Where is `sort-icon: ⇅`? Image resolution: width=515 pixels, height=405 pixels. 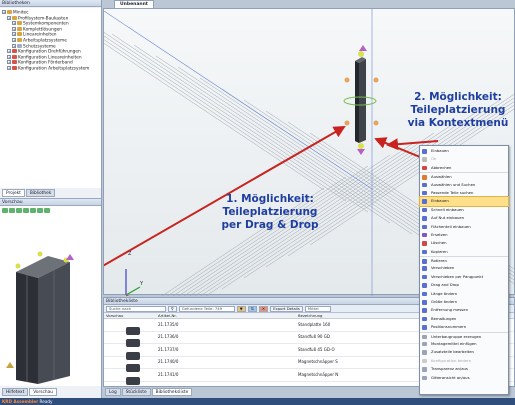 sort-icon: ⇅ is located at coordinates (252, 308).